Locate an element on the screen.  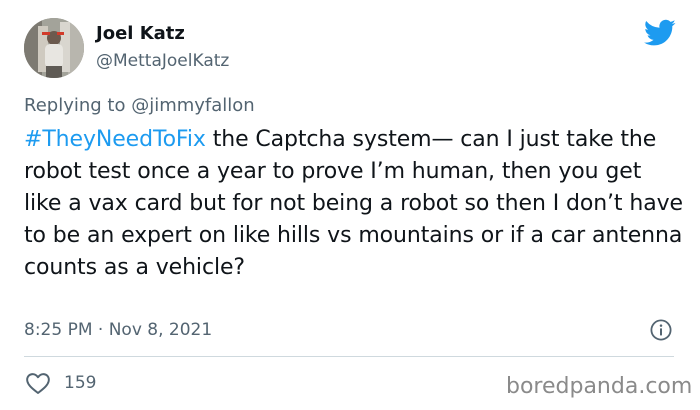
tweet-timestamp: 8:25 PM · Nov 8, 2021 is located at coordinates (118, 330).